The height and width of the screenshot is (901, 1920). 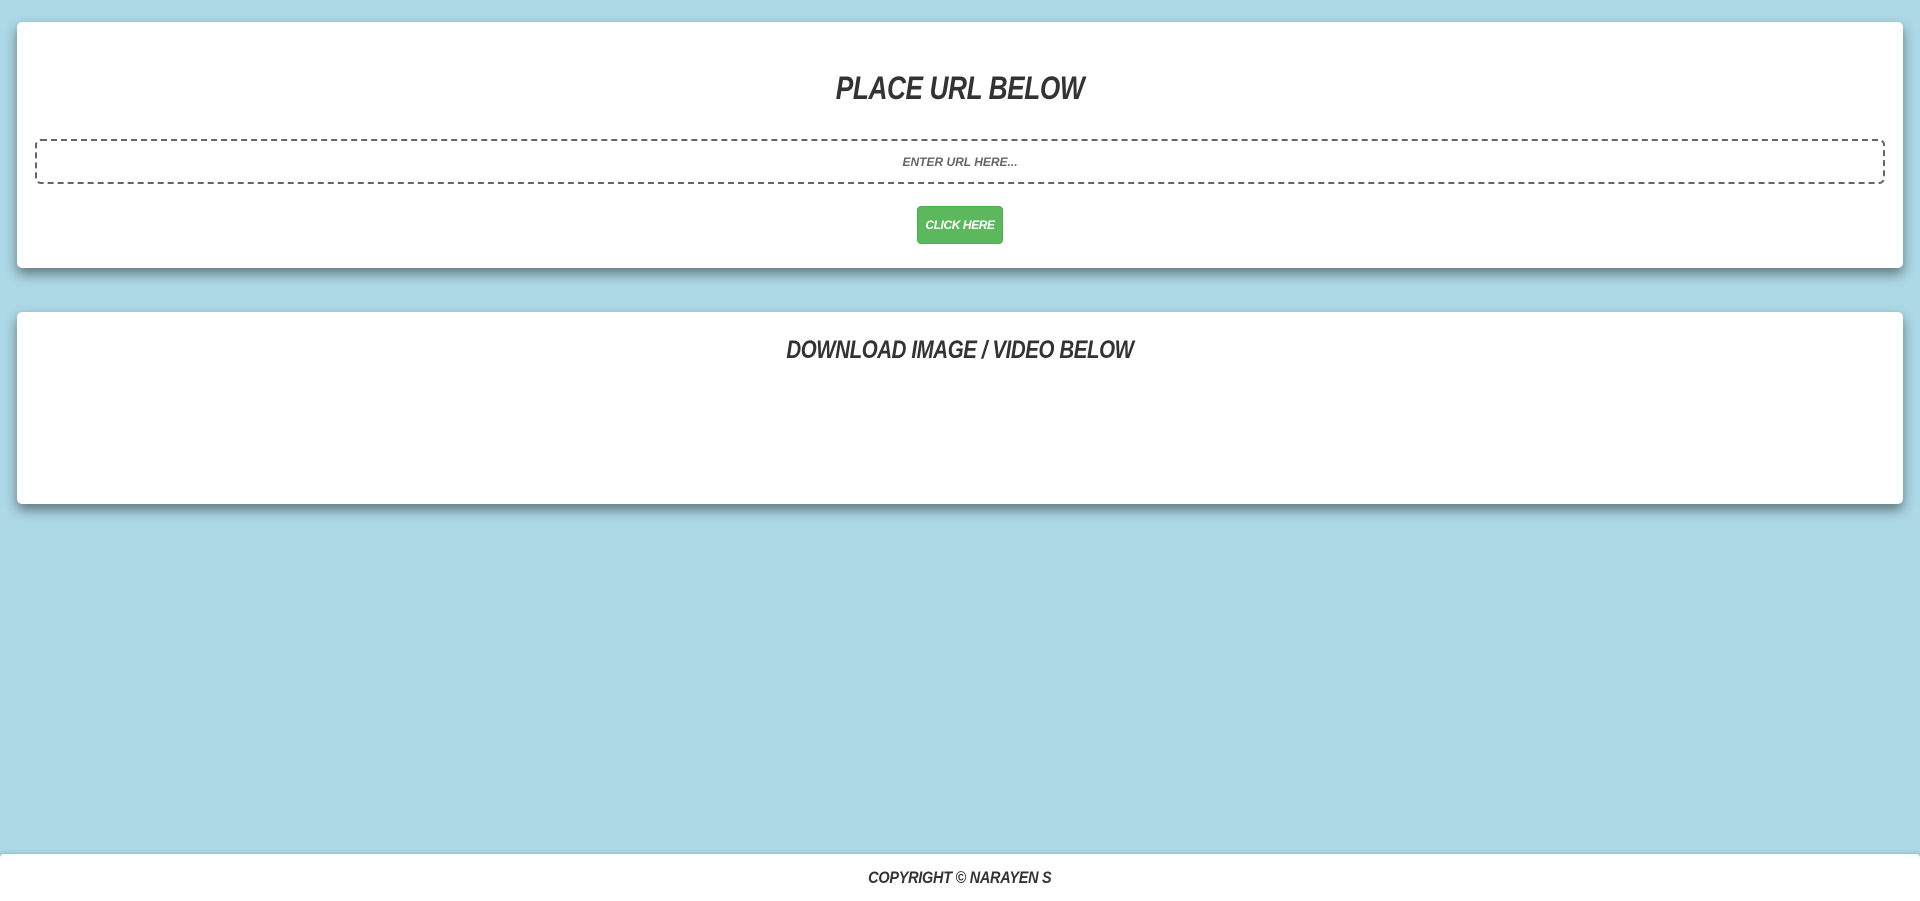 I want to click on click-here-button: Click Here, so click(x=960, y=225).